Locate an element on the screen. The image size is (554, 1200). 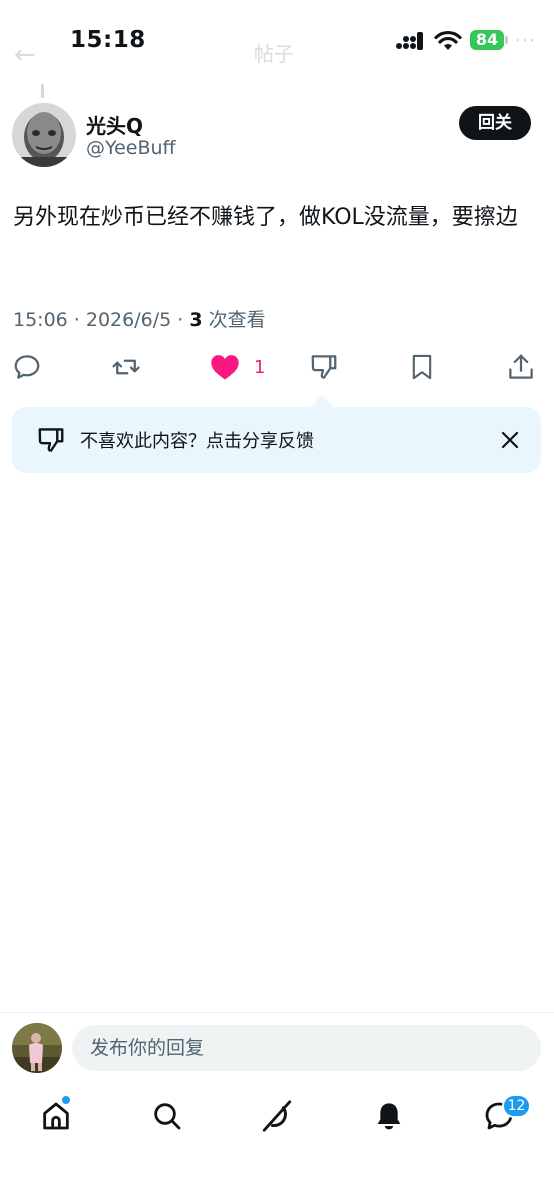
bookmark-icon is located at coordinates (422, 367).